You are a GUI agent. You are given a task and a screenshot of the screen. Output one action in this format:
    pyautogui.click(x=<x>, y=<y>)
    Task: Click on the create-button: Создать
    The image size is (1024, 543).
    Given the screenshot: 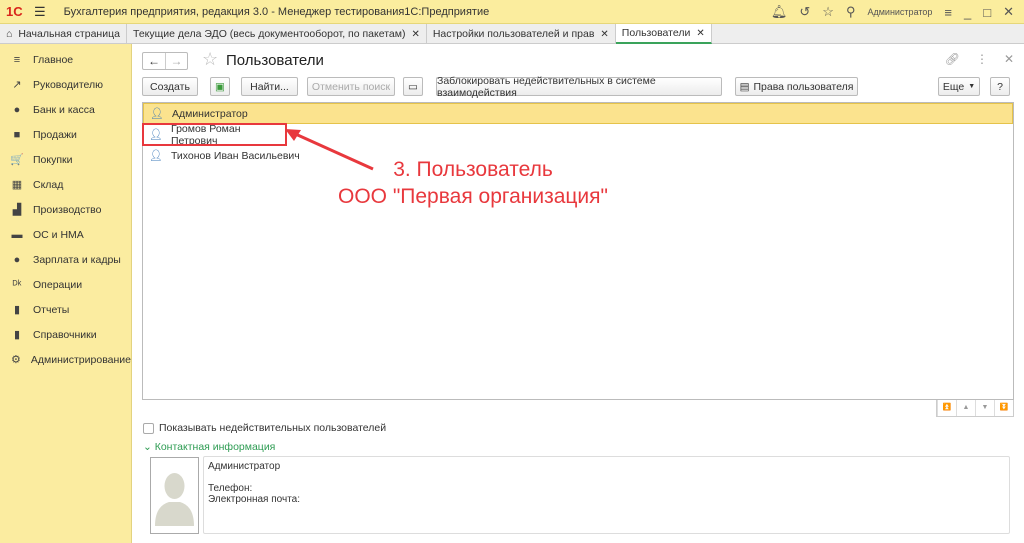 What is the action you would take?
    pyautogui.click(x=170, y=86)
    